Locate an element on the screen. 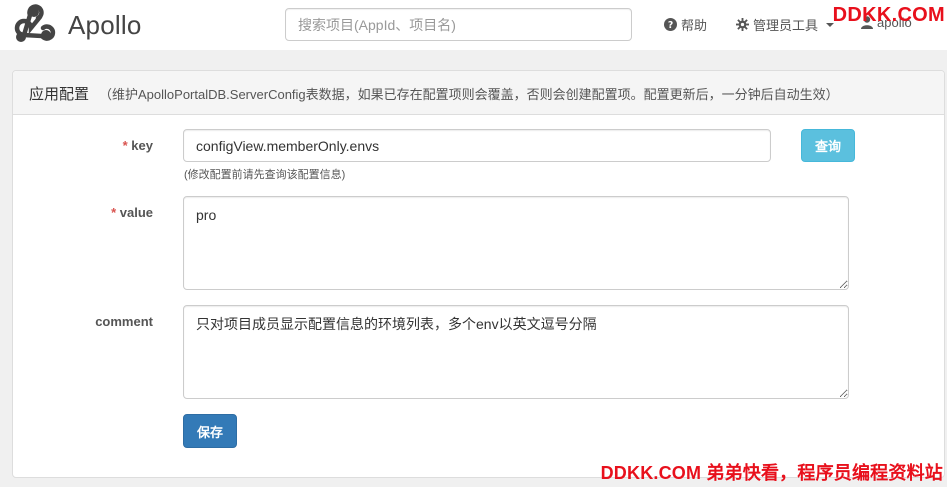 The height and width of the screenshot is (487, 947). comment-label-group: comment is located at coordinates (83, 321).